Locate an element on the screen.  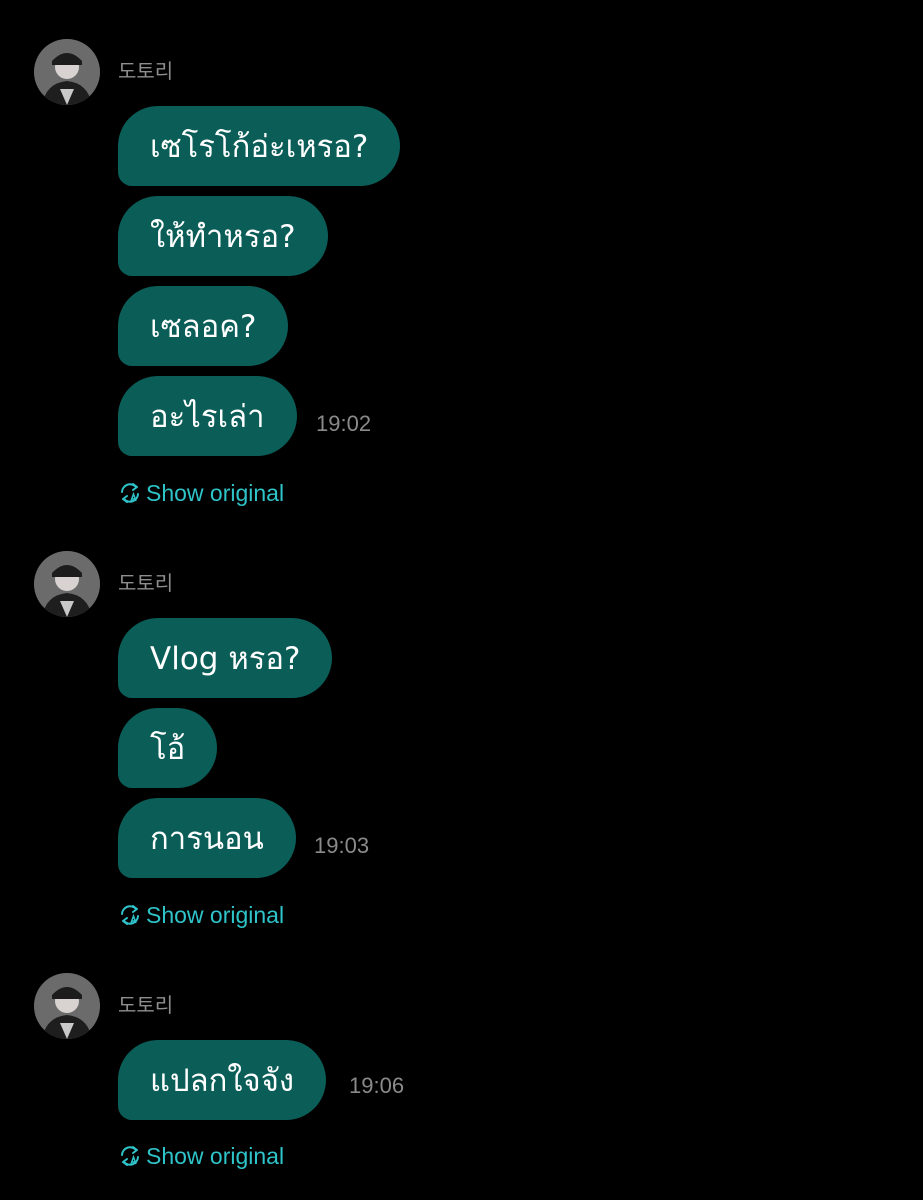
message-text: เซลอค? is located at coordinates (203, 327).